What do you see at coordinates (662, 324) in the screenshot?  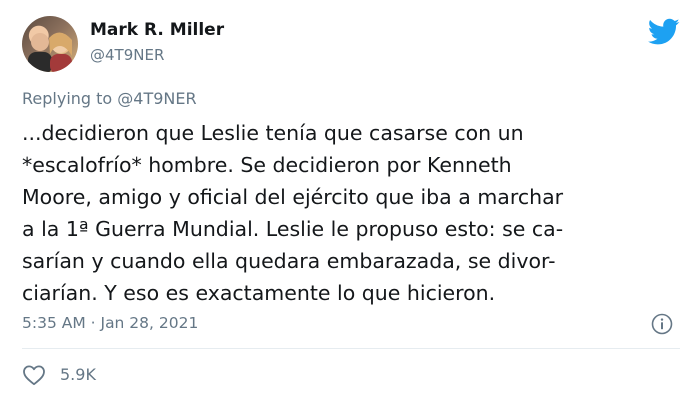 I see `info-icon` at bounding box center [662, 324].